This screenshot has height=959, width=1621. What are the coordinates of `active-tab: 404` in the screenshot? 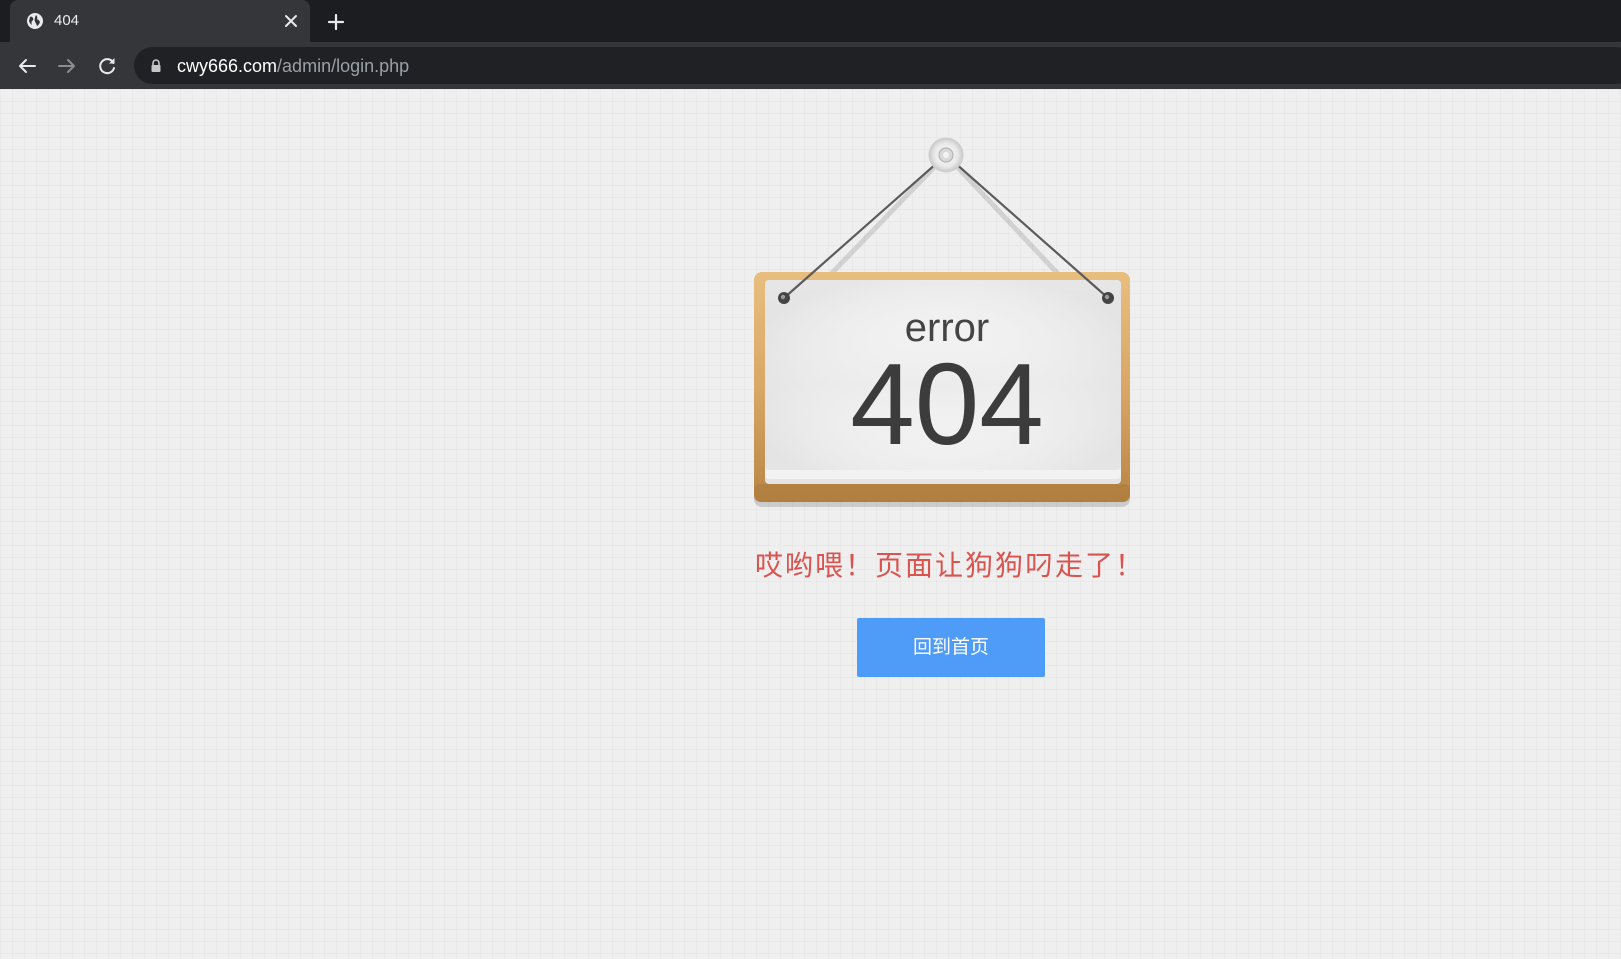 It's located at (160, 21).